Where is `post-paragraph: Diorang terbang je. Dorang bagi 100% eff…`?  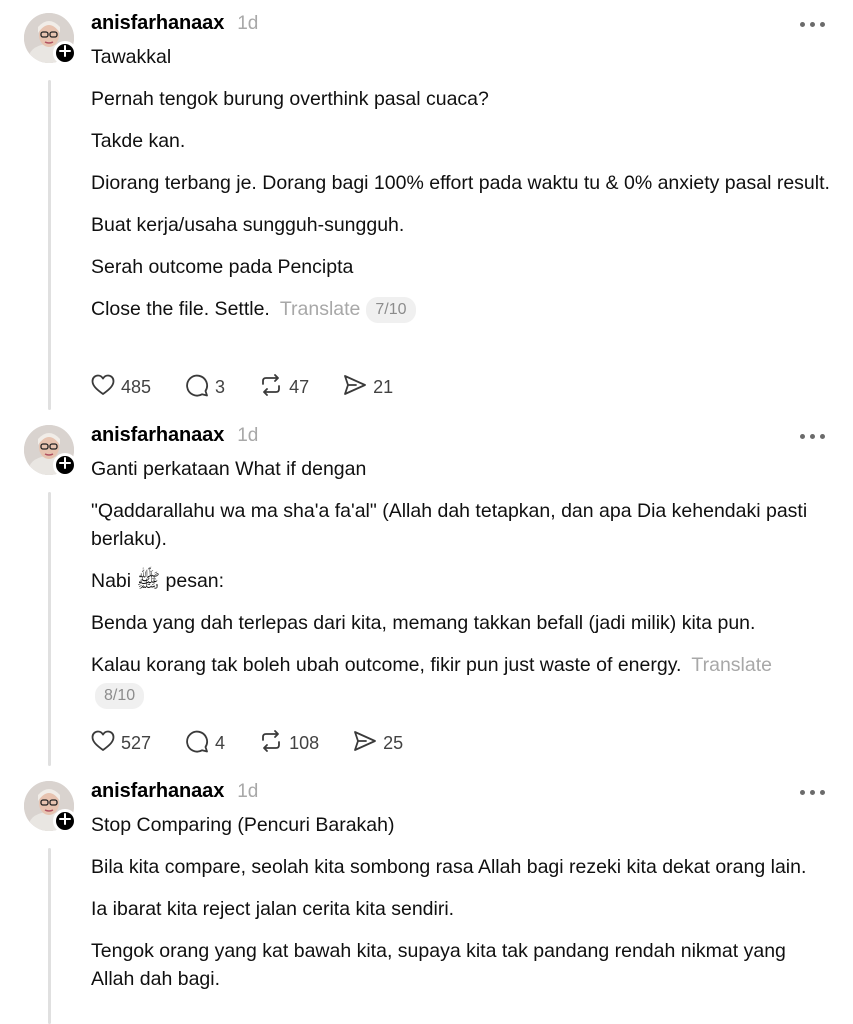
post-paragraph: Diorang terbang je. Dorang bagi 100% eff… is located at coordinates (460, 183).